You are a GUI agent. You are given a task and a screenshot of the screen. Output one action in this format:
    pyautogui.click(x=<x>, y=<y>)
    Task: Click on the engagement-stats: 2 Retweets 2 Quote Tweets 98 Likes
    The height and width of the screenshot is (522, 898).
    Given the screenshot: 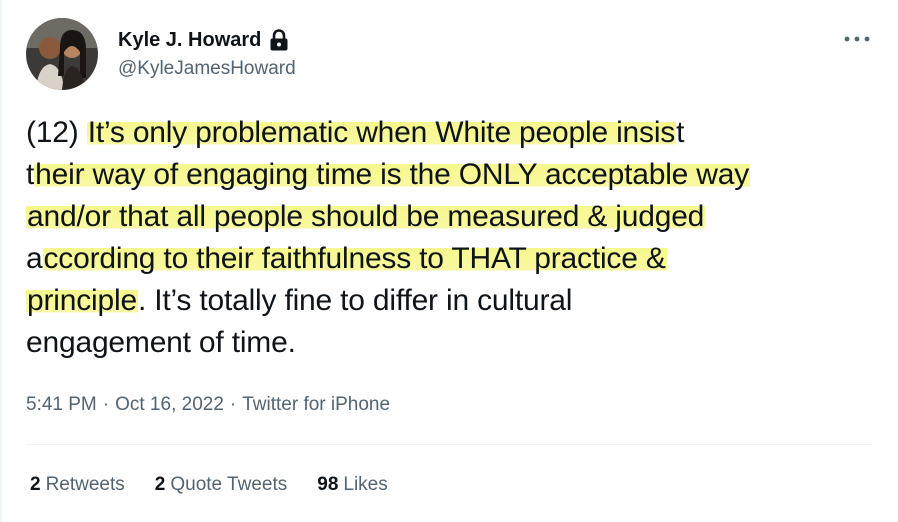 What is the action you would take?
    pyautogui.click(x=209, y=485)
    